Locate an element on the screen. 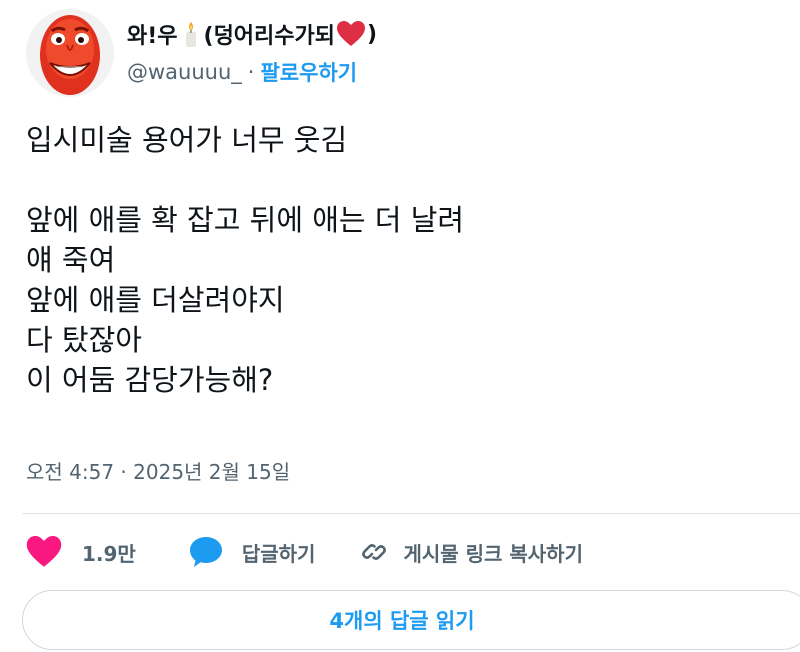 The image size is (800, 652). reply-label: 답글하기 is located at coordinates (278, 553).